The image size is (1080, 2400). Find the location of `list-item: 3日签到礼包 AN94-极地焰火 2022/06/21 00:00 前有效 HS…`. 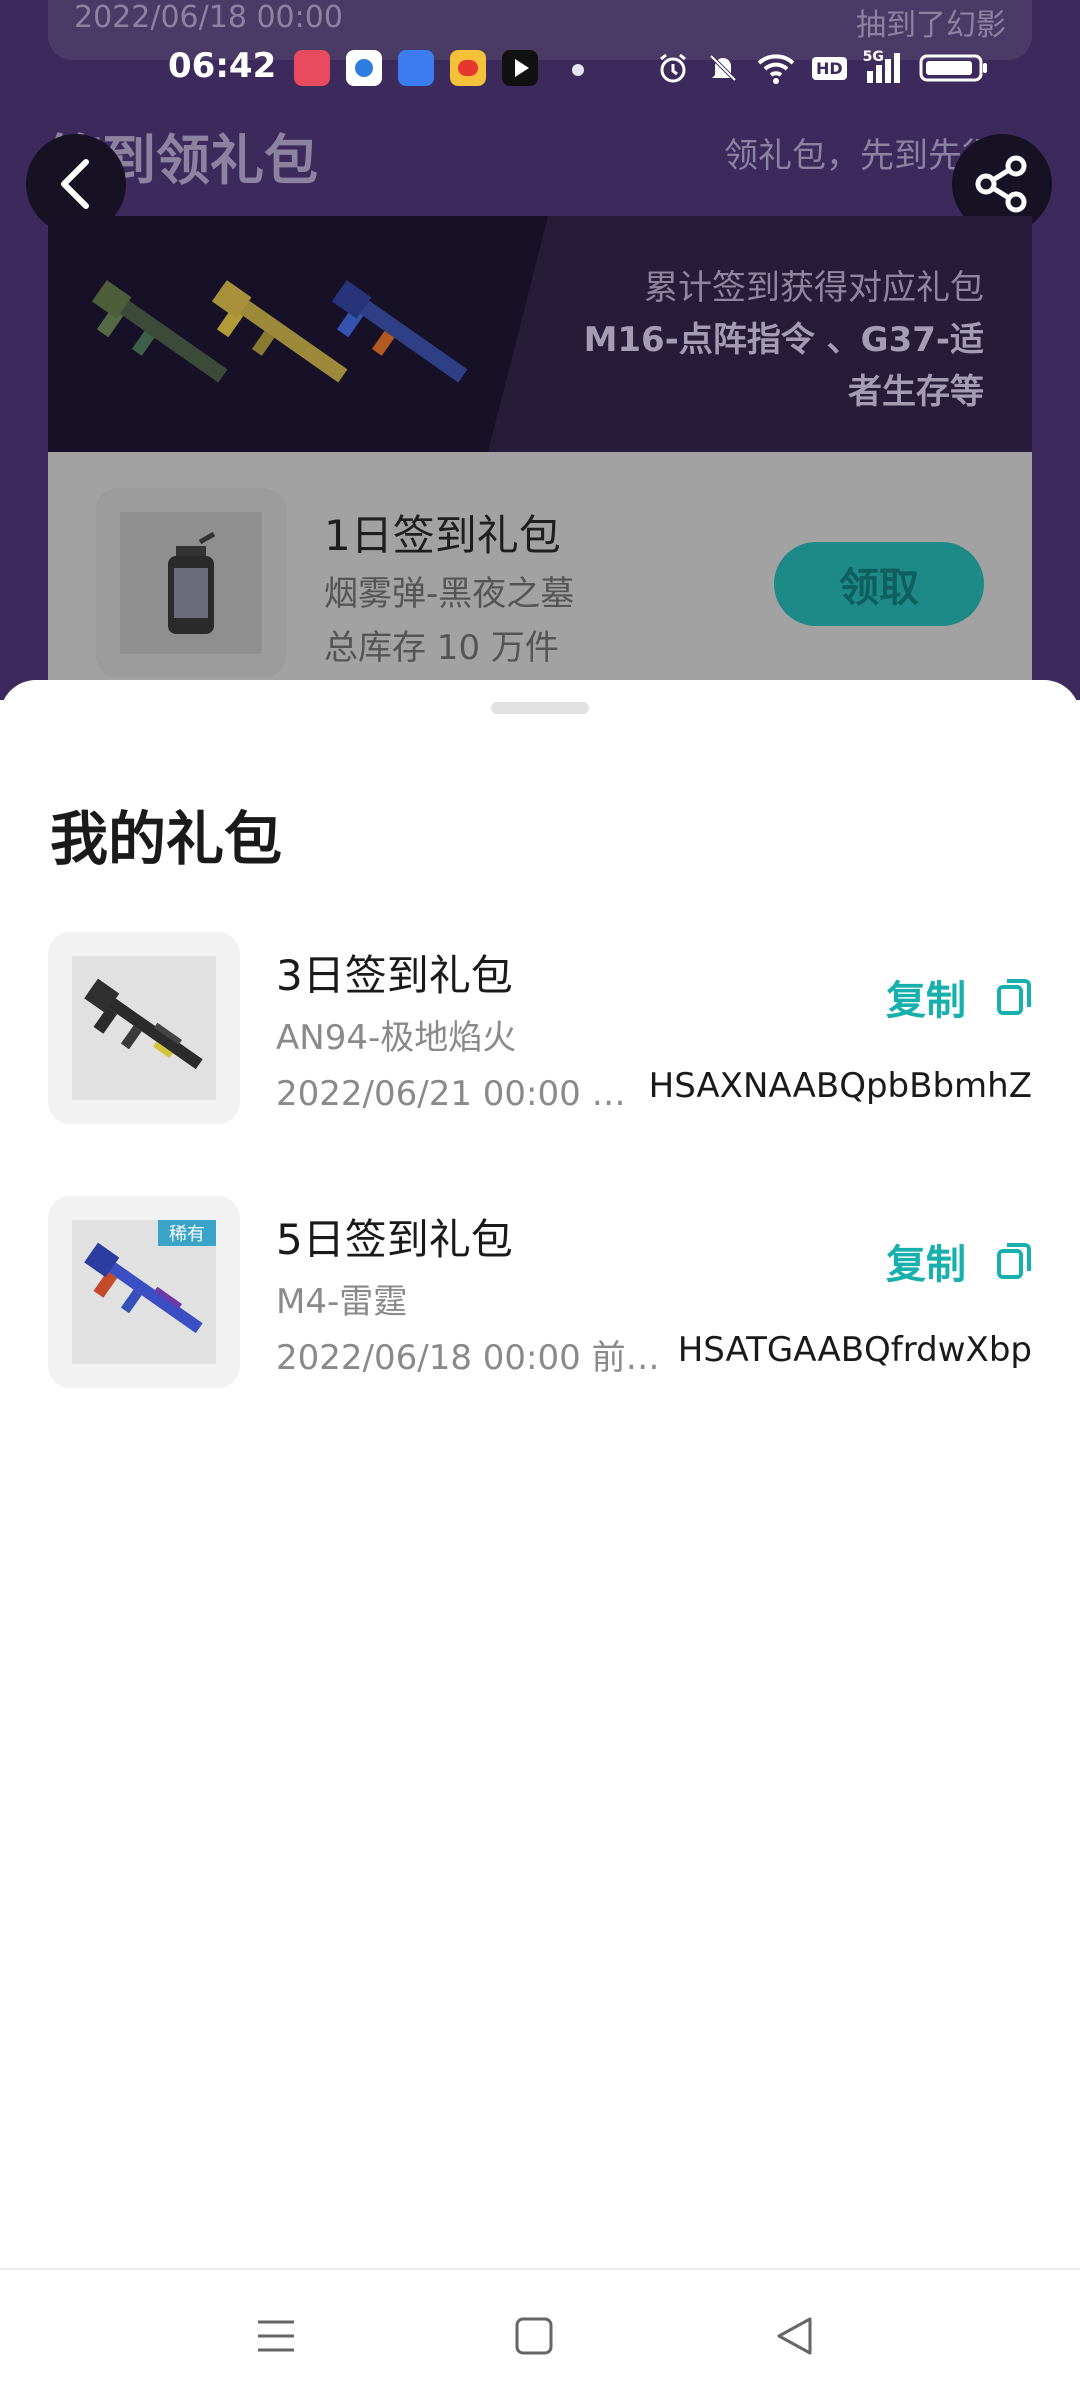

list-item: 3日签到礼包 AN94-极地焰火 2022/06/21 00:00 前有效 HS… is located at coordinates (540, 1028).